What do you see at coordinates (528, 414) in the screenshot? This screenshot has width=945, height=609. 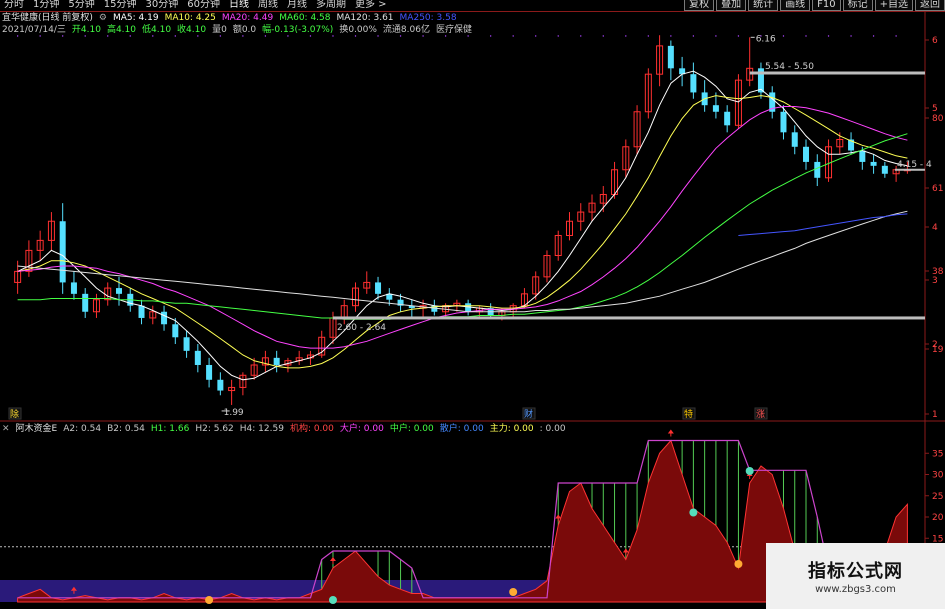 I see `event-marker-1: 财` at bounding box center [528, 414].